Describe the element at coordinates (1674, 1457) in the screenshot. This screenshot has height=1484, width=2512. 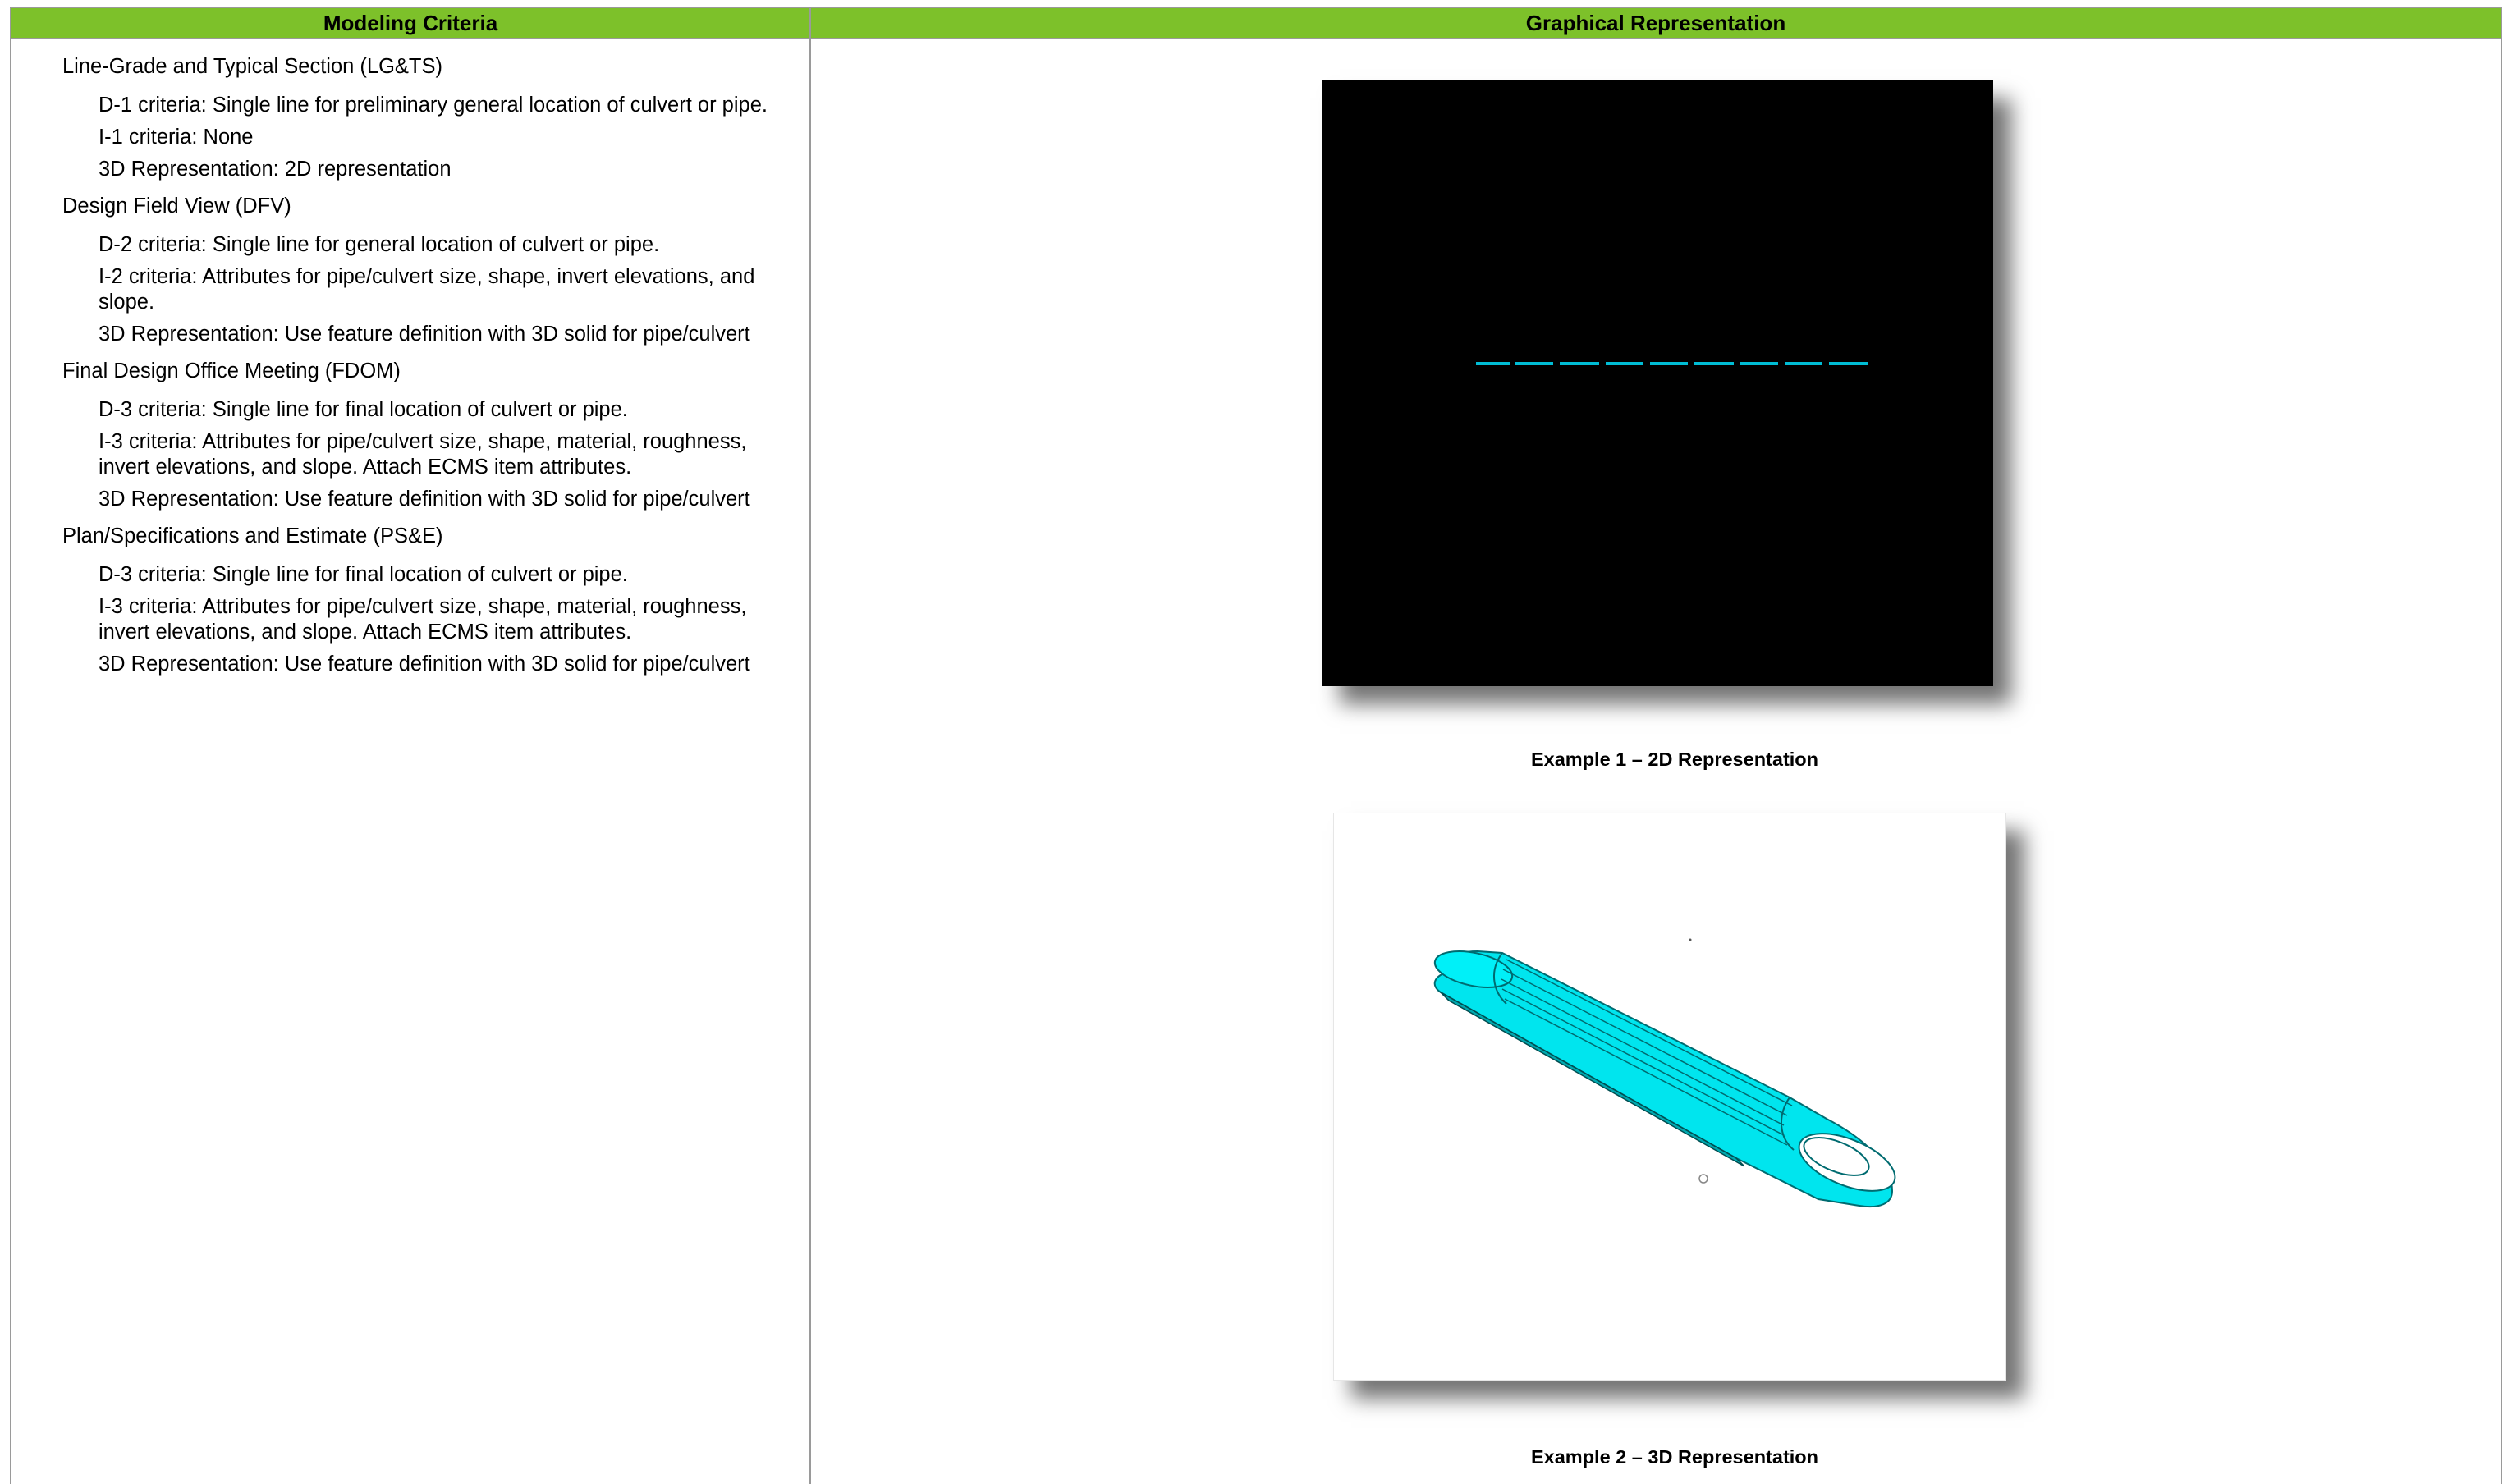
I see `example-2-caption: Example 2 – 3D Representation` at that location.